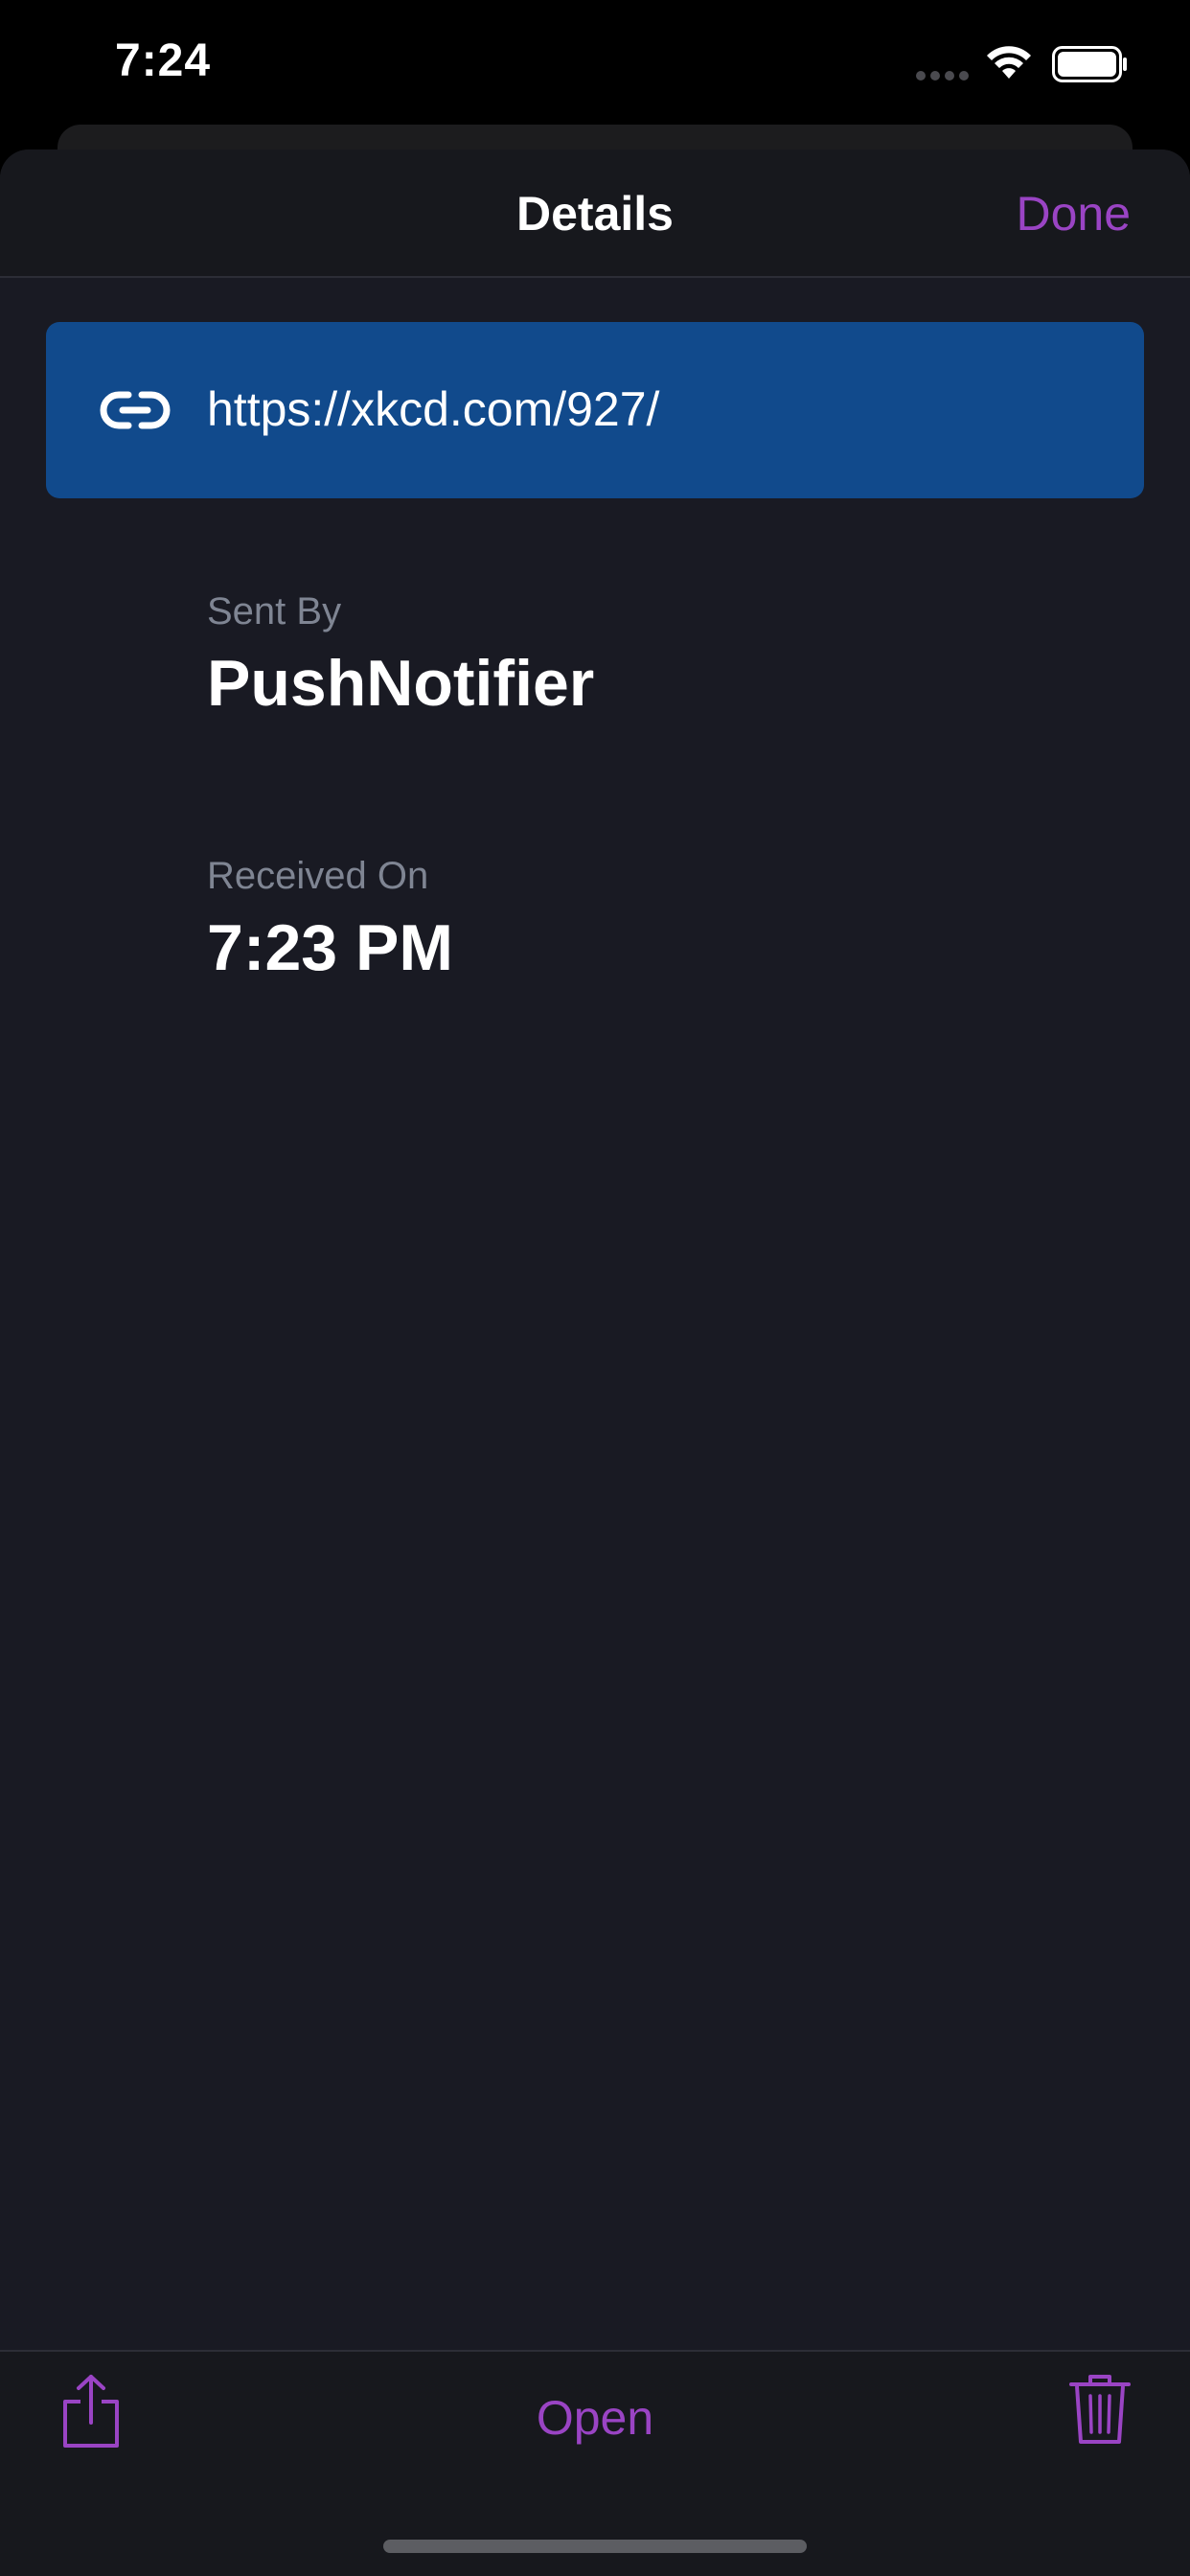  What do you see at coordinates (1090, 64) in the screenshot?
I see `battery-icon` at bounding box center [1090, 64].